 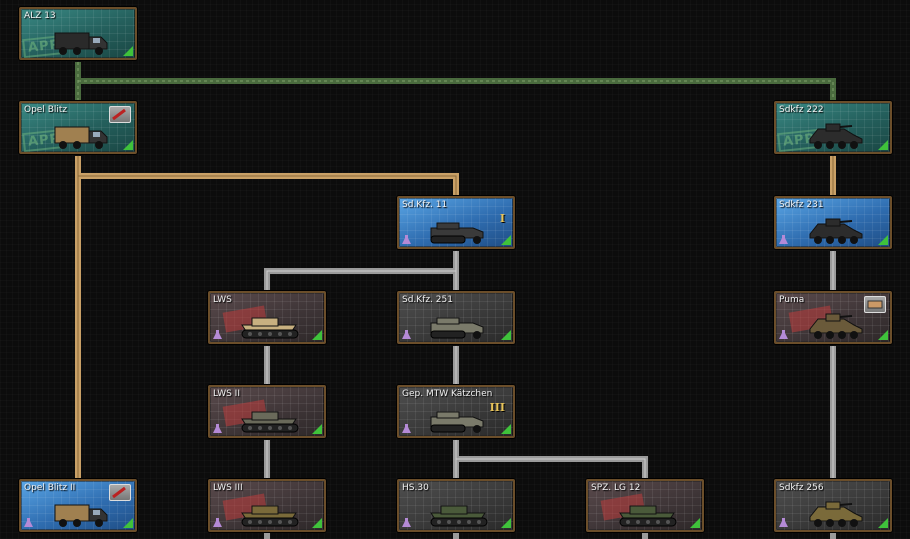 I want to click on tech-node-label: LWS II, so click(x=226, y=394).